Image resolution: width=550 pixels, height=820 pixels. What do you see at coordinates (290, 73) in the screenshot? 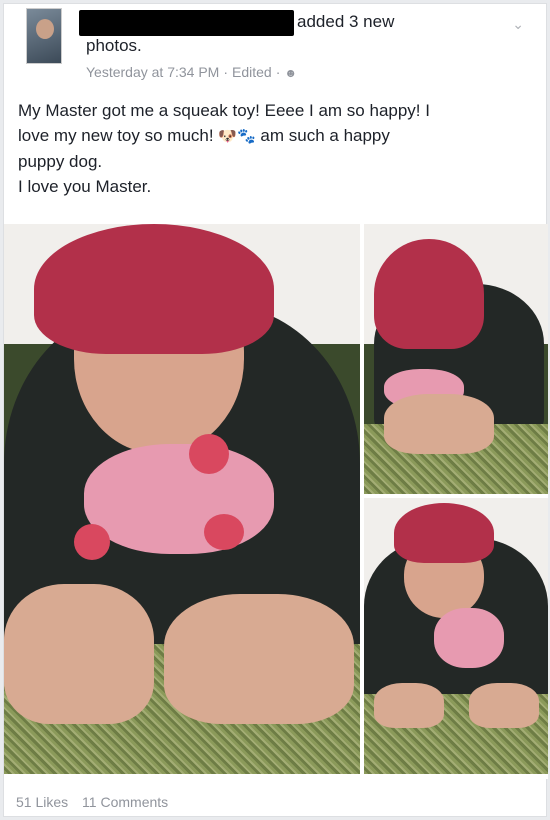
I see `friends-icon: ☻` at bounding box center [290, 73].